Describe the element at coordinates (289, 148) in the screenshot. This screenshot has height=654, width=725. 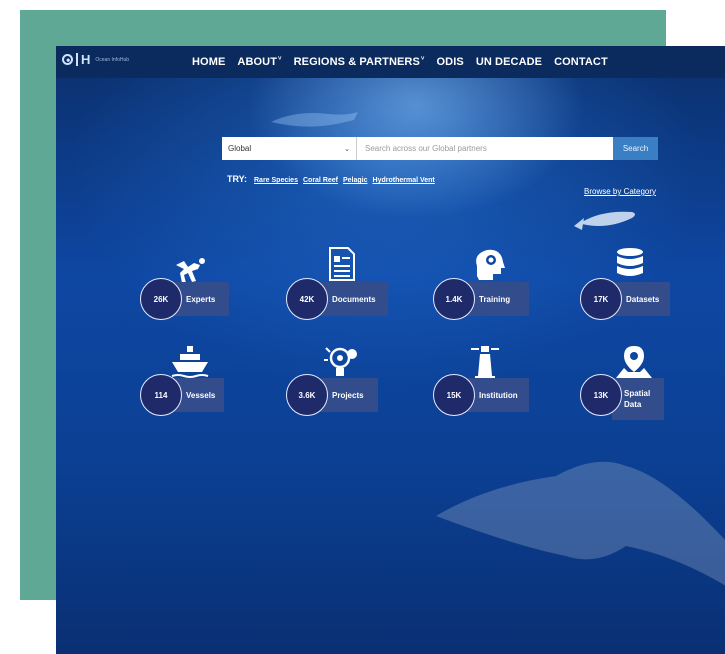
I see `region-select: Global ⌄` at that location.